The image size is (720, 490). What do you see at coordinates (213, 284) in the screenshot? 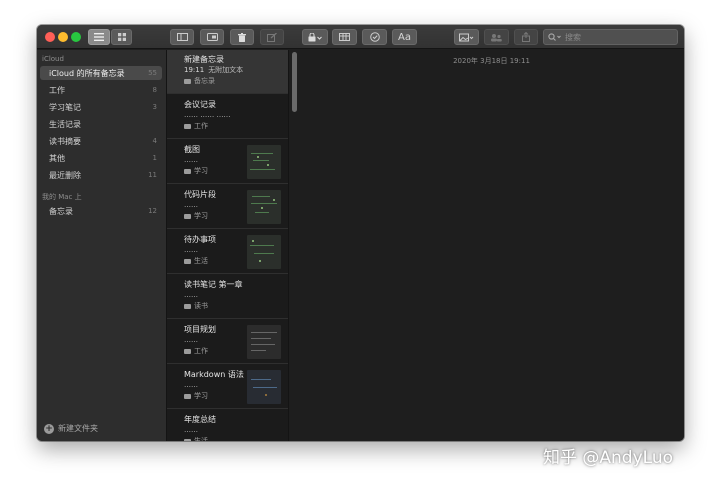
I see `note-title: 读书笔记 第一章` at bounding box center [213, 284].